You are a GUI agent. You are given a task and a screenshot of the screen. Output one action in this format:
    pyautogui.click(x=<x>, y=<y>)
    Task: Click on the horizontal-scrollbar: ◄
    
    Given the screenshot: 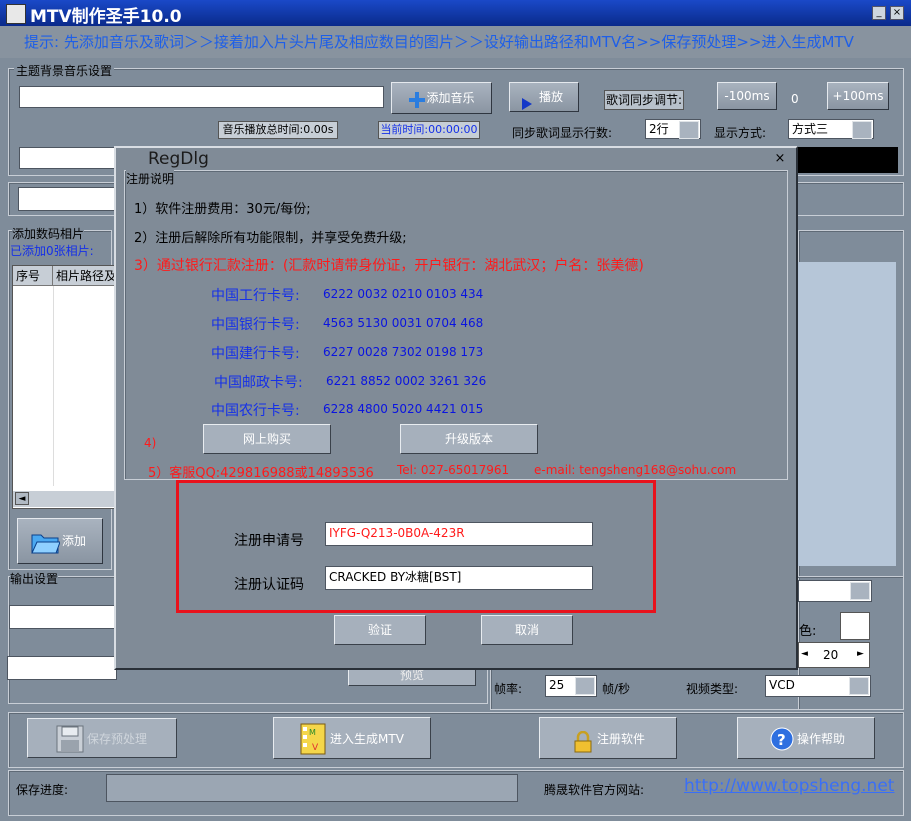 What is the action you would take?
    pyautogui.click(x=64, y=499)
    